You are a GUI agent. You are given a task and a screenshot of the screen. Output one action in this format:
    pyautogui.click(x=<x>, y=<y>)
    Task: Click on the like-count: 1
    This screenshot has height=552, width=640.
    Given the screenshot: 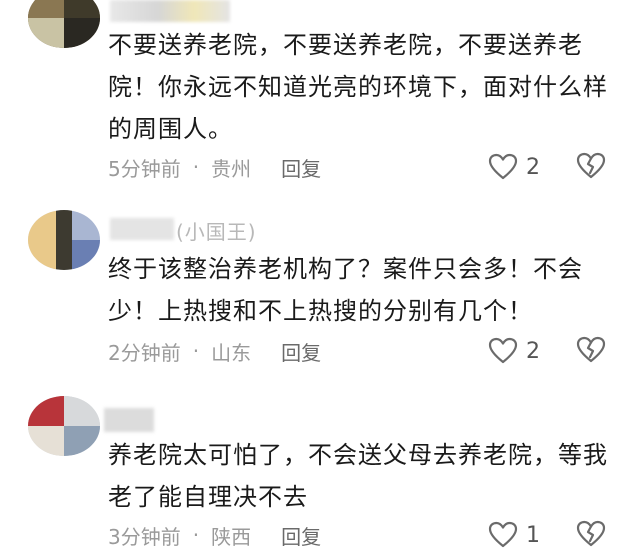 What is the action you would take?
    pyautogui.click(x=533, y=535)
    